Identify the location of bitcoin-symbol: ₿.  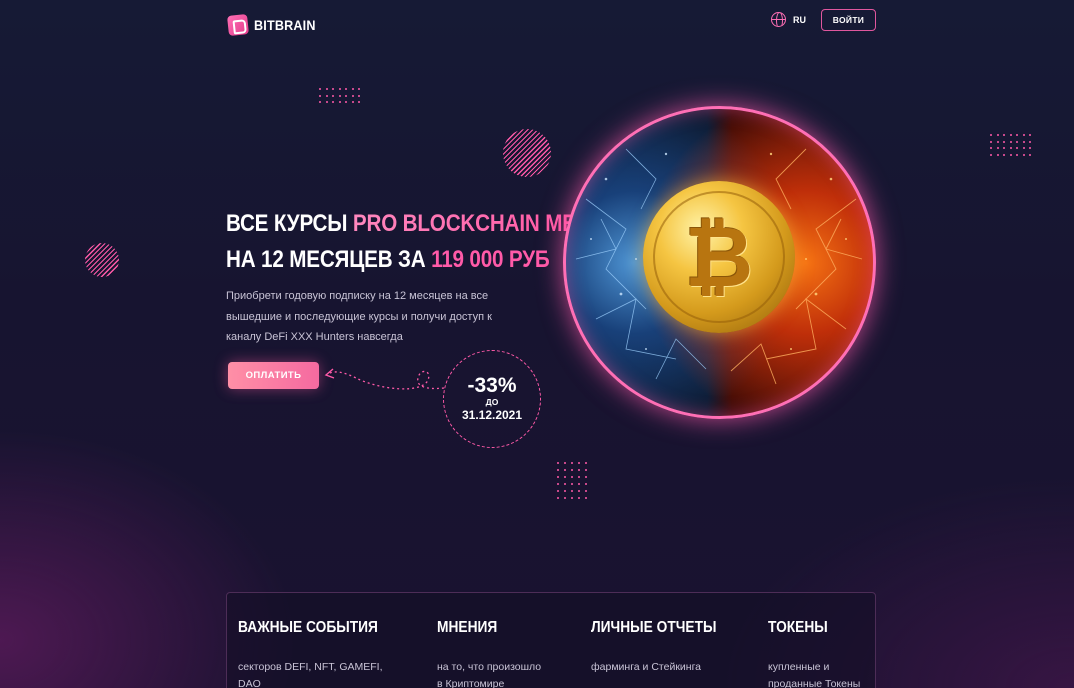
(719, 257).